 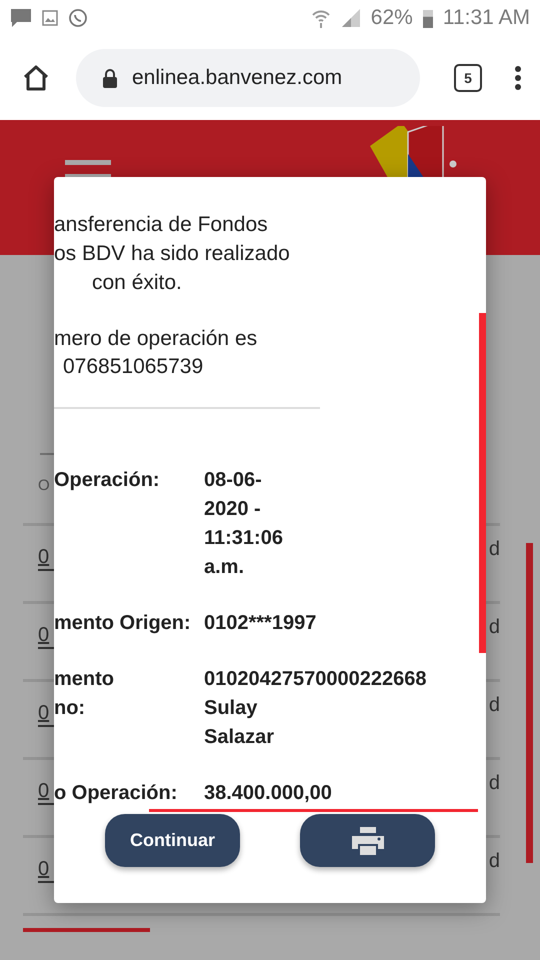 What do you see at coordinates (172, 254) in the screenshot?
I see `message-text: os BDV ha sido realizado` at bounding box center [172, 254].